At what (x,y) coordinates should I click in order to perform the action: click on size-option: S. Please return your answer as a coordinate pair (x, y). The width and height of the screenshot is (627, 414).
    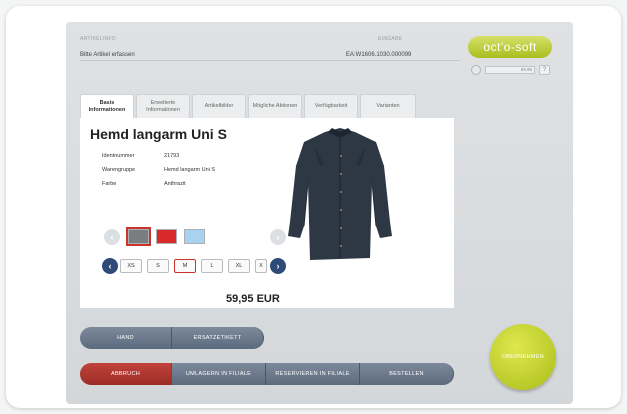
    Looking at the image, I should click on (158, 266).